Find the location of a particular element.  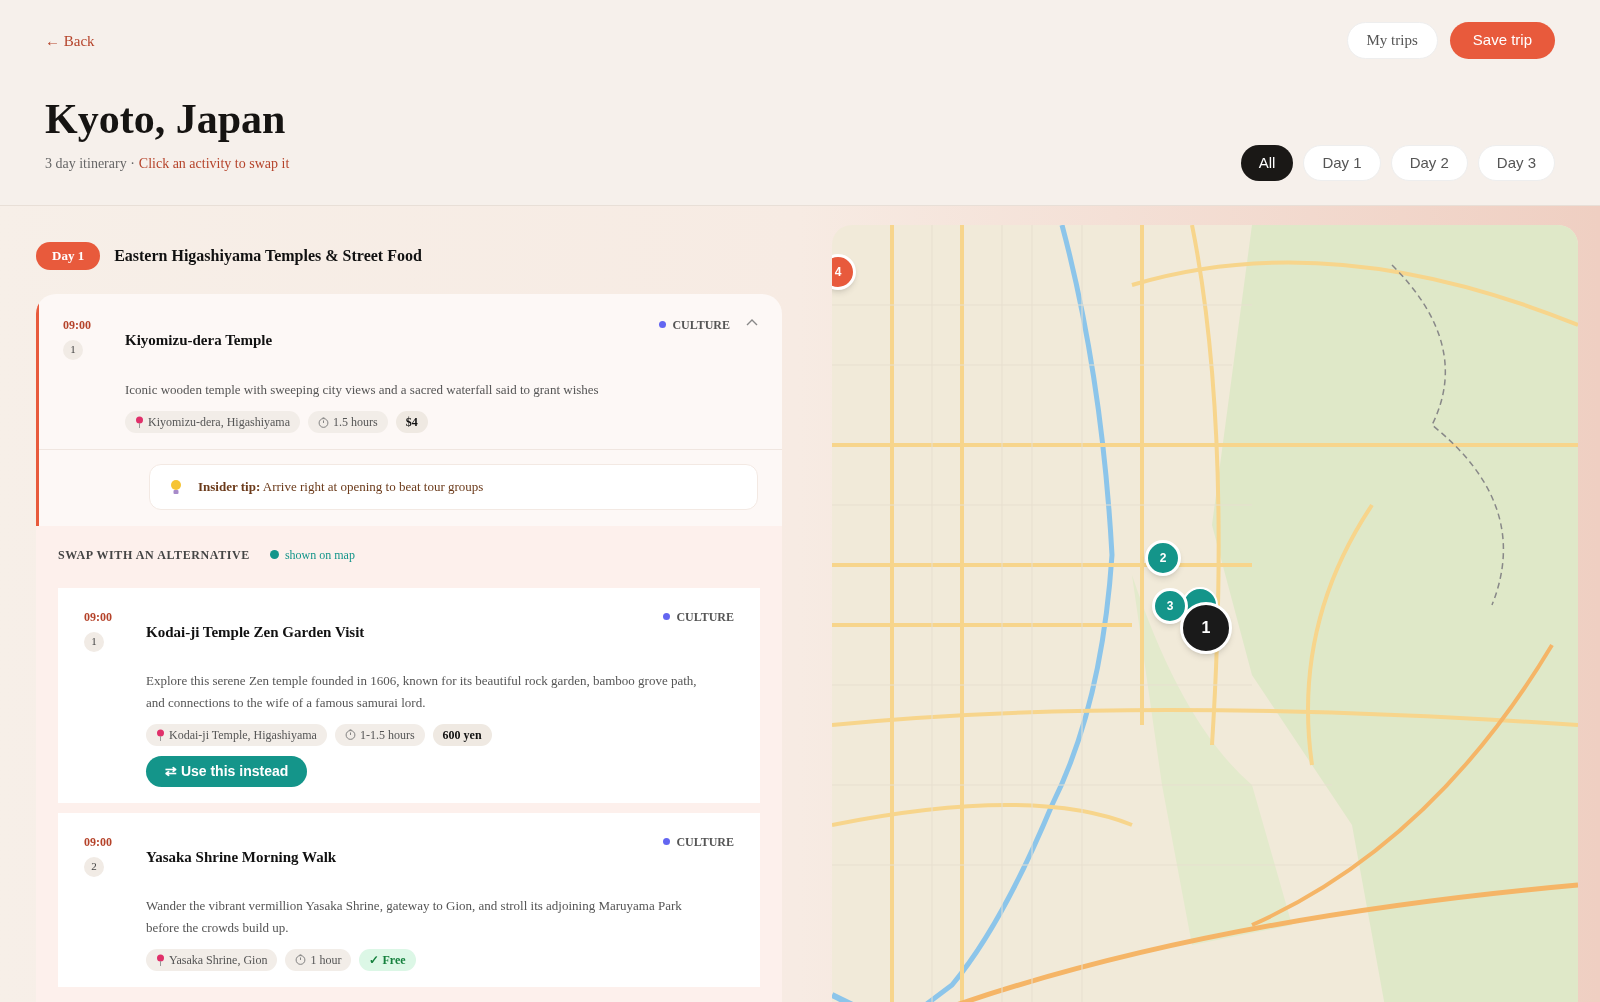

itinerary-summary: 3 day itinerary · is located at coordinates (90, 164).